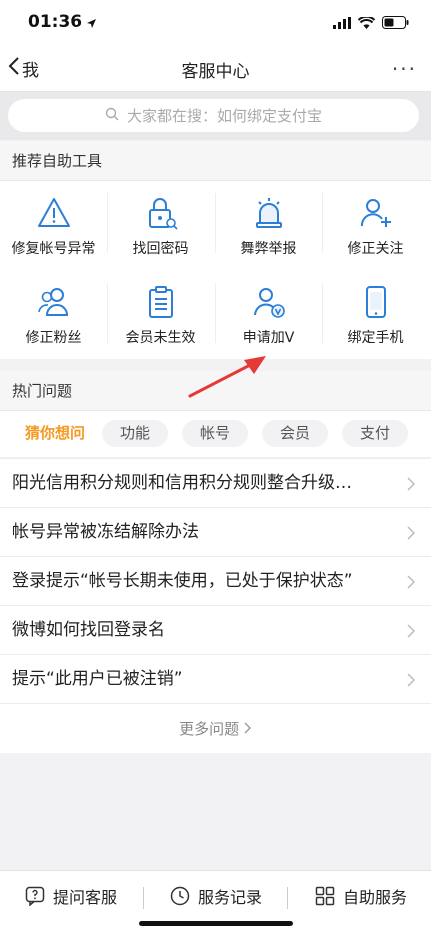 The image size is (431, 937). What do you see at coordinates (209, 729) in the screenshot?
I see `more-label: 更多问题` at bounding box center [209, 729].